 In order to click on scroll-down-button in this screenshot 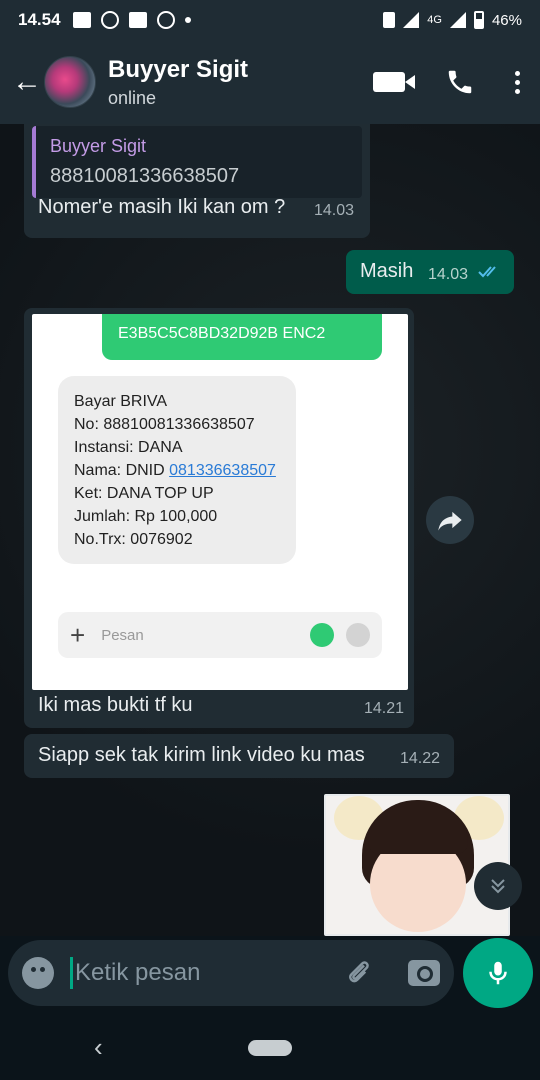, I will do `click(498, 886)`.